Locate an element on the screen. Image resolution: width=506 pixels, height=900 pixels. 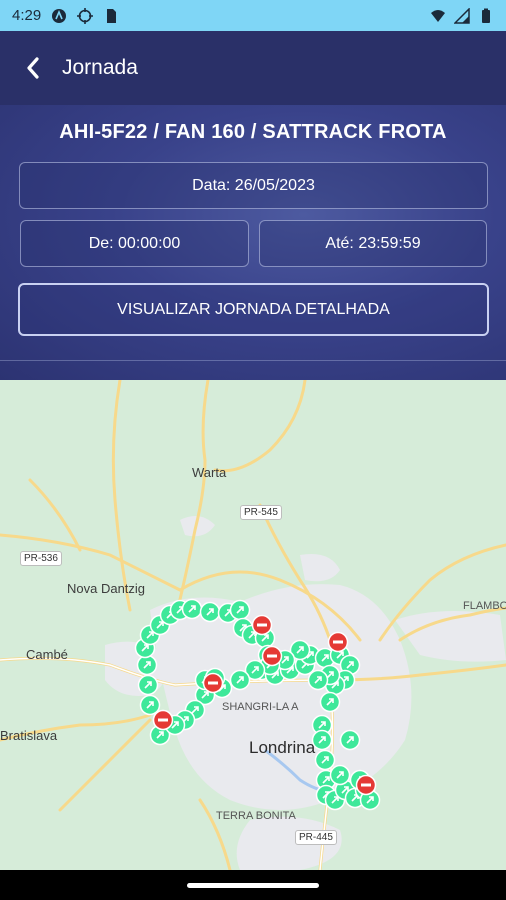
app-bar: Jornada is located at coordinates (253, 68).